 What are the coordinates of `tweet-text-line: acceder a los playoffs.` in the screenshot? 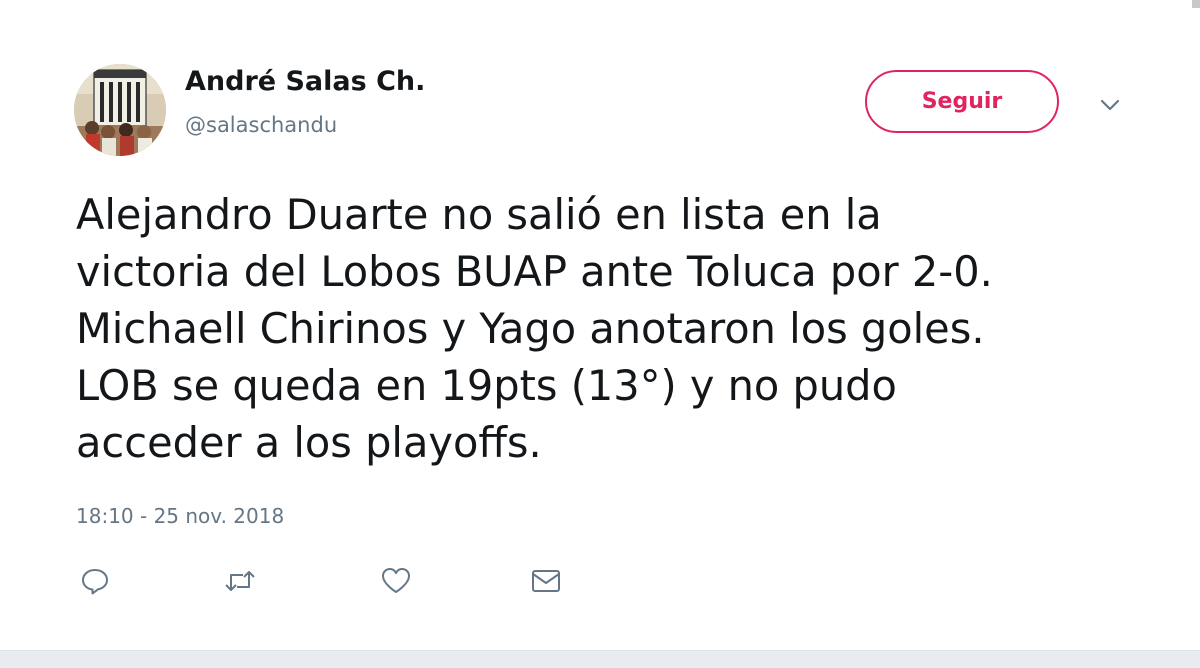 It's located at (309, 442).